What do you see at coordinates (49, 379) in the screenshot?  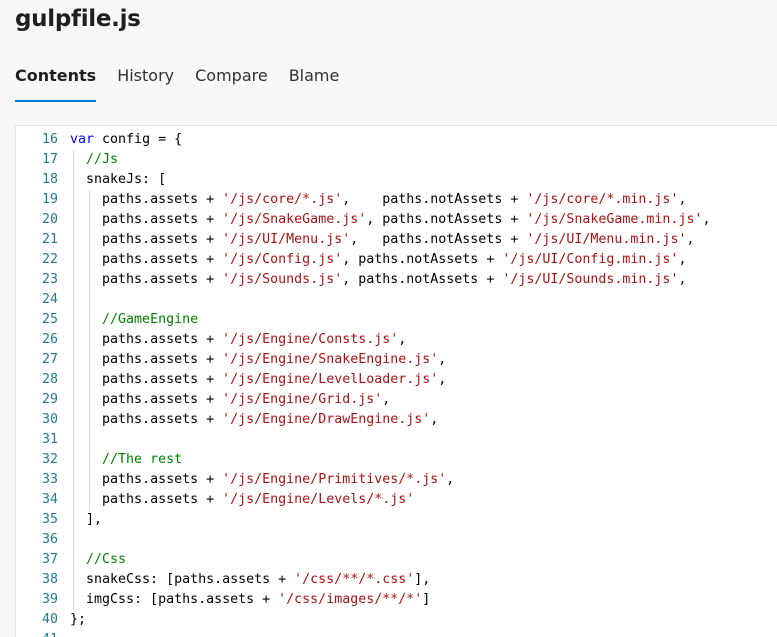 I see `line-number: 28` at bounding box center [49, 379].